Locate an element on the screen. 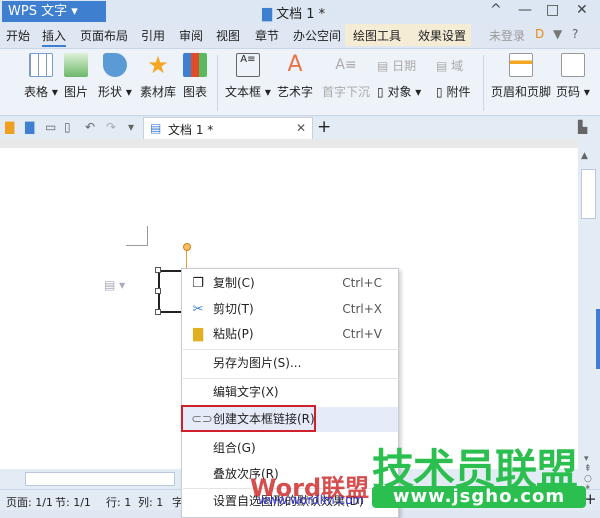 The width and height of the screenshot is (600, 518). label: 域 is located at coordinates (457, 66).